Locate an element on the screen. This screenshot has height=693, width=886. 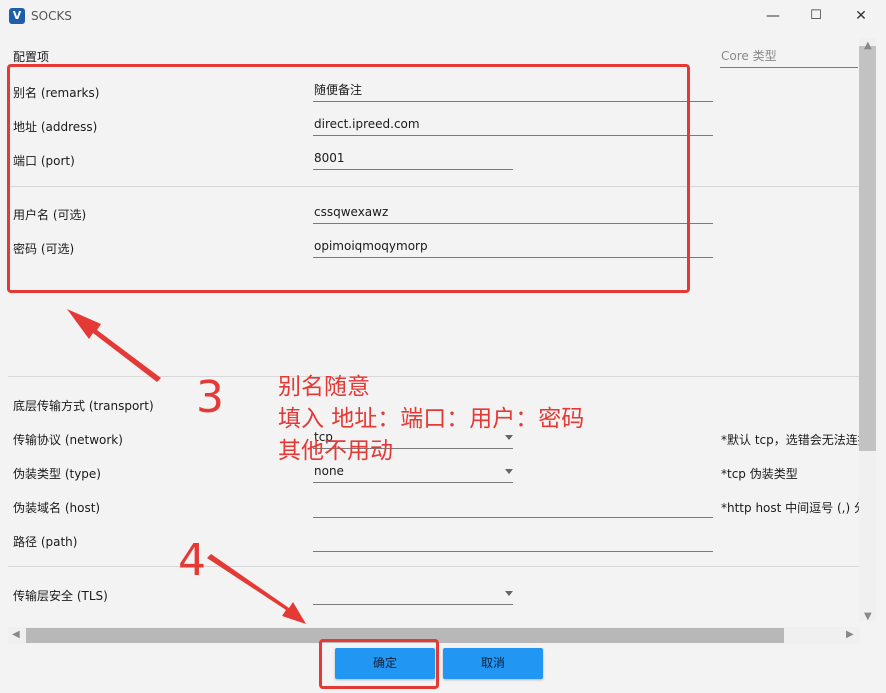
arrow-to-fields is located at coordinates (114, 345).